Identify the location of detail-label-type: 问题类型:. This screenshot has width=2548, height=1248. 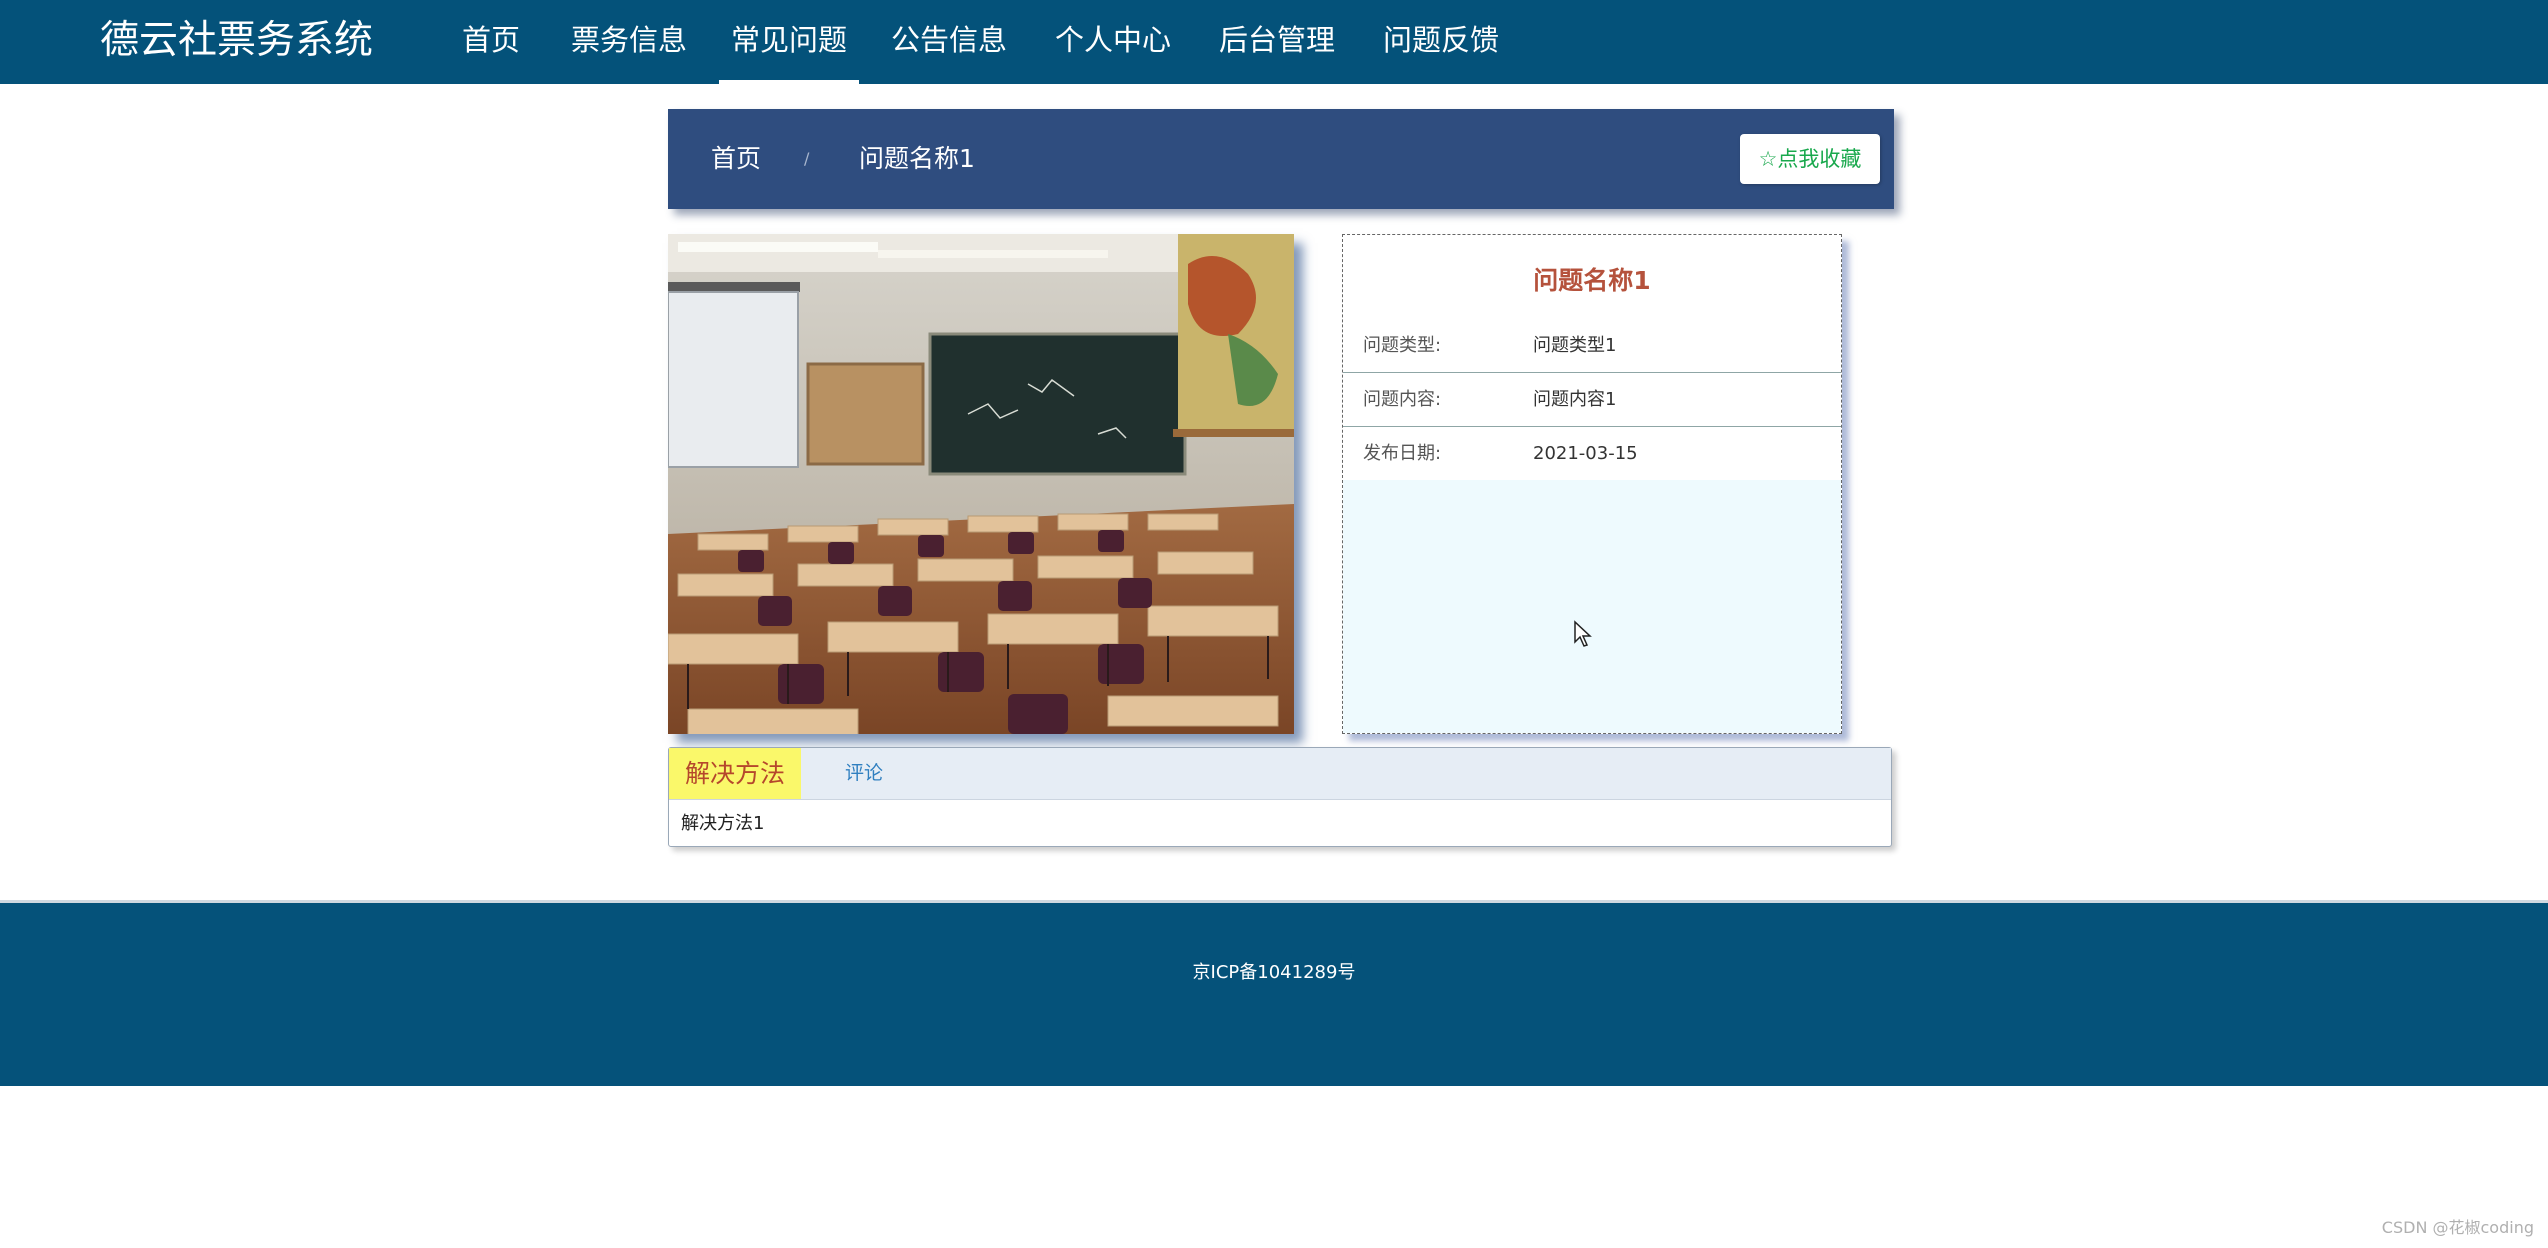
(1402, 345).